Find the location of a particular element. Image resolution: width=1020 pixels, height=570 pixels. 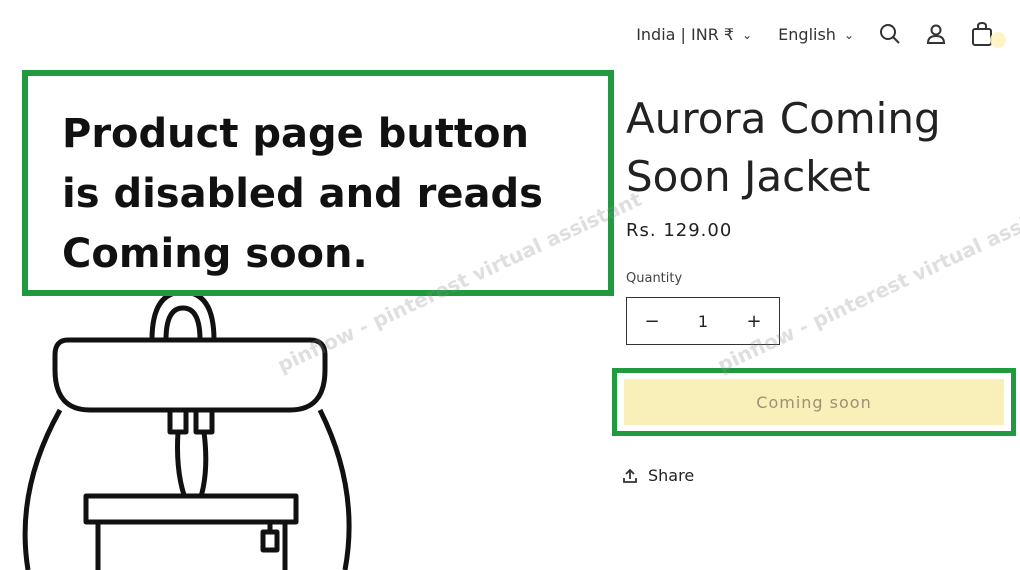

quantity-decrease-button: − is located at coordinates (652, 321).